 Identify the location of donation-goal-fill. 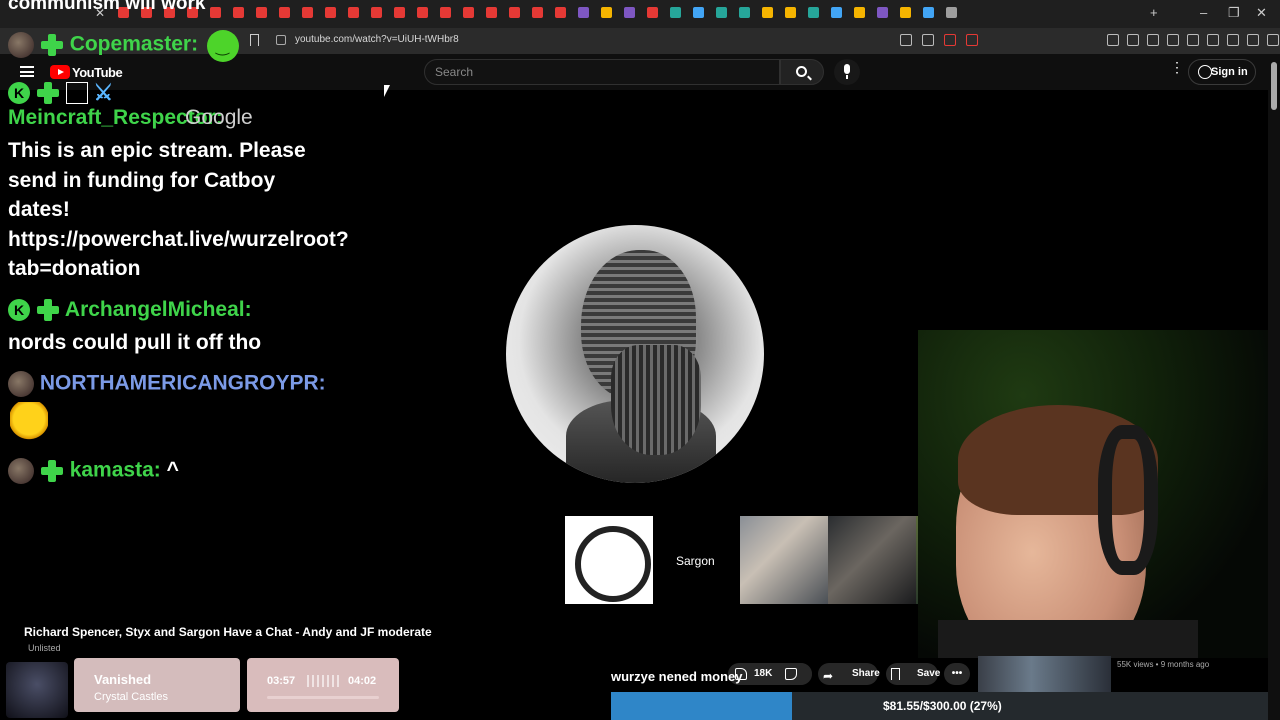
(701, 706).